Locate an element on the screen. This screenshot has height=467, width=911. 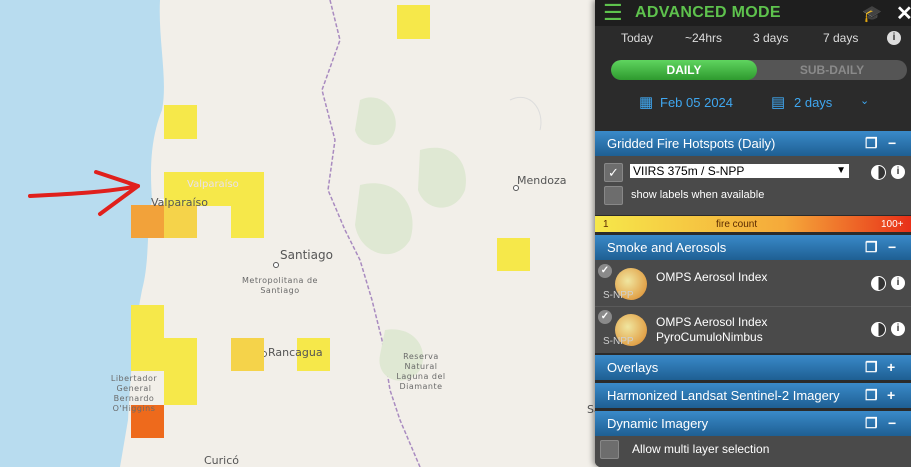
fire-layer-checkbox: ✓ is located at coordinates (613, 172).